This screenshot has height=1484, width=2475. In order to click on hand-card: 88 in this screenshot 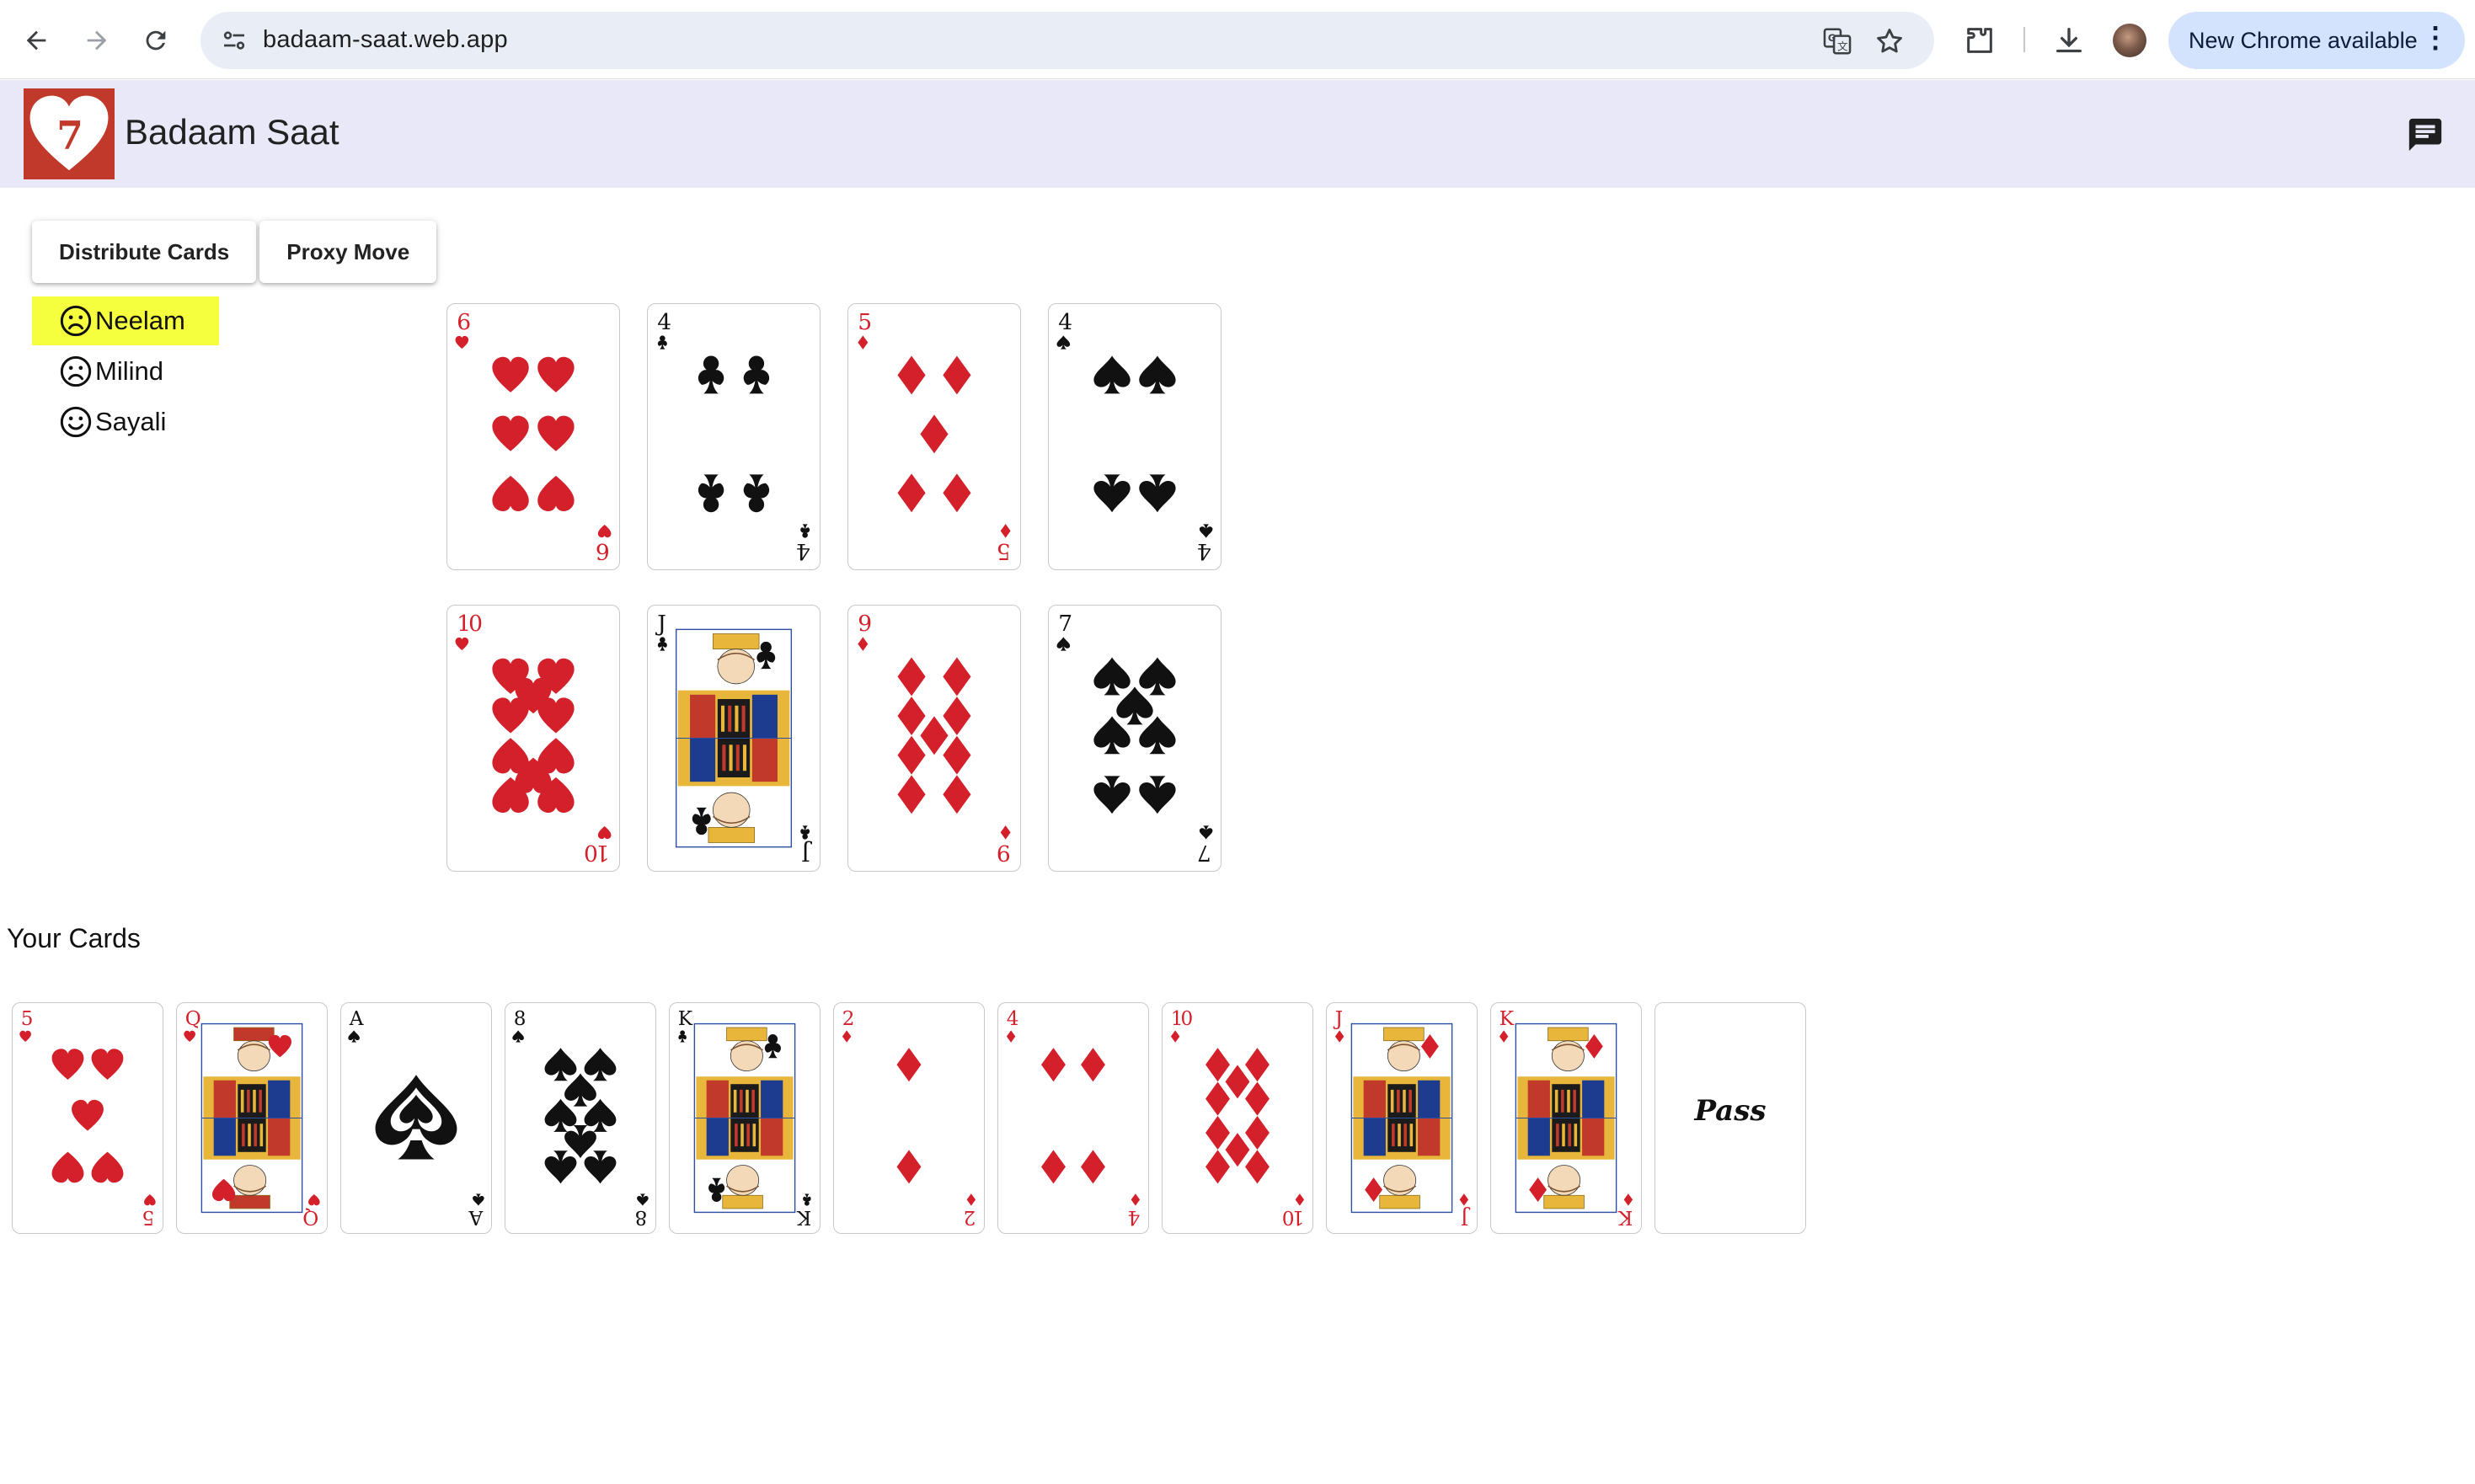, I will do `click(580, 1118)`.